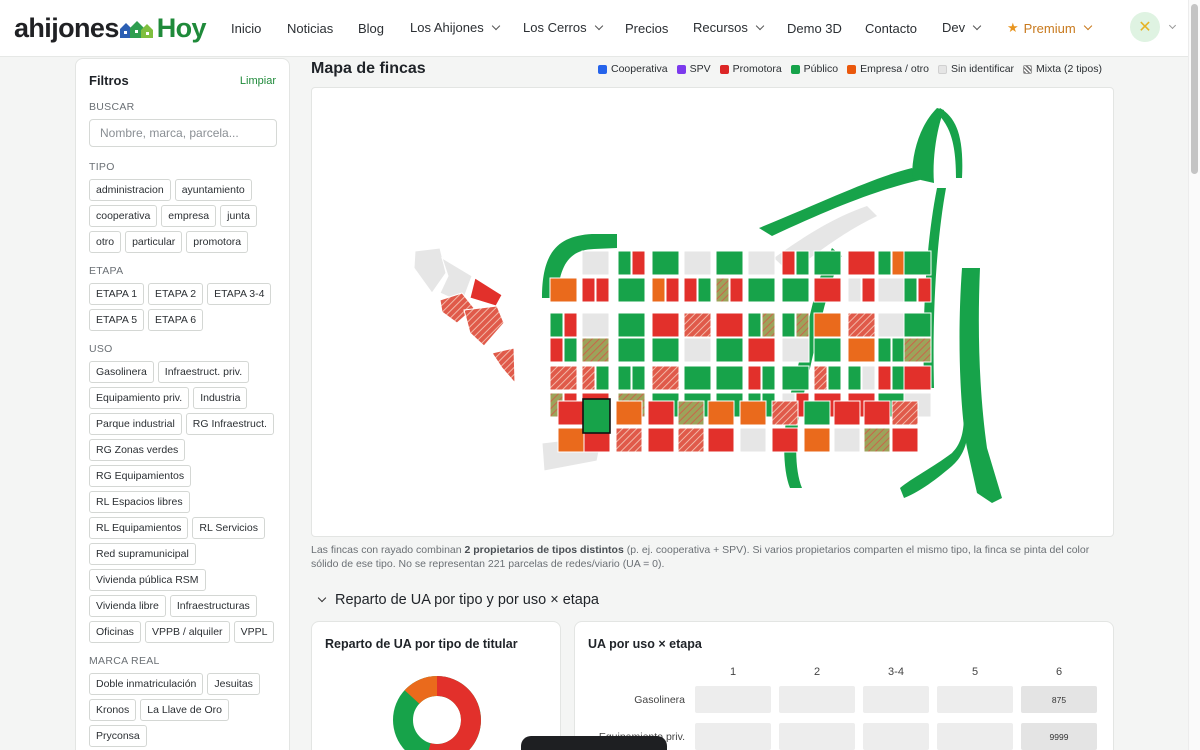  What do you see at coordinates (176, 294) in the screenshot?
I see `etapa-chip: ETAPA 2` at bounding box center [176, 294].